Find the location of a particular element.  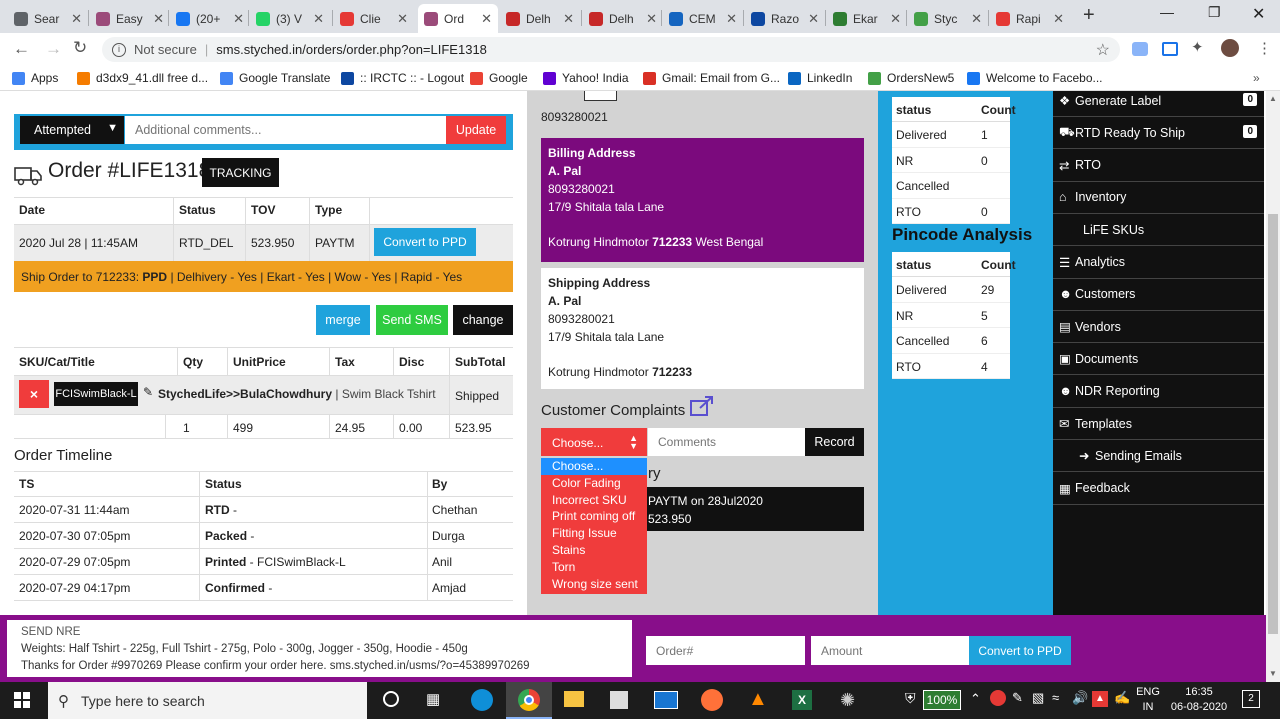

antivirus-icon is located at coordinates (998, 698).